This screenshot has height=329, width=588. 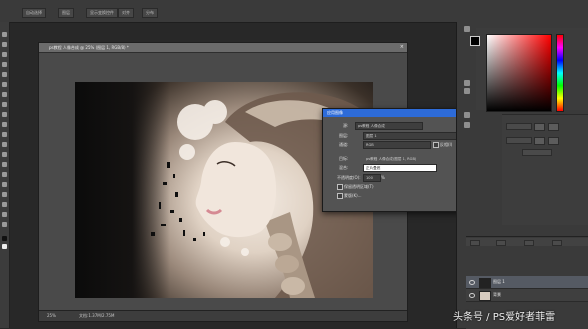 I want to click on document-title: ps教程 人像合成 @ 25% (图层 1, RGB/8) *, so click(x=89, y=47).